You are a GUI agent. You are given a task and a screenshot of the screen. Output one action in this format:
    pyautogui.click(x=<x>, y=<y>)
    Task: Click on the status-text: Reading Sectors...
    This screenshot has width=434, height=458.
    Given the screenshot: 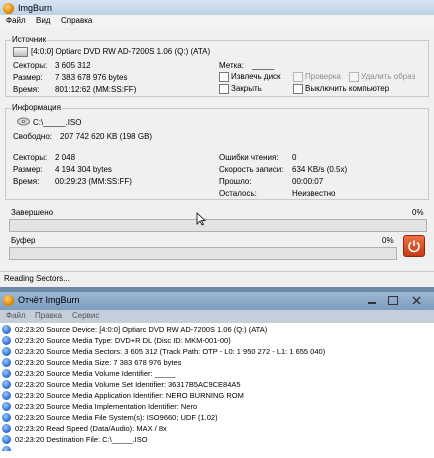 What is the action you would take?
    pyautogui.click(x=37, y=278)
    